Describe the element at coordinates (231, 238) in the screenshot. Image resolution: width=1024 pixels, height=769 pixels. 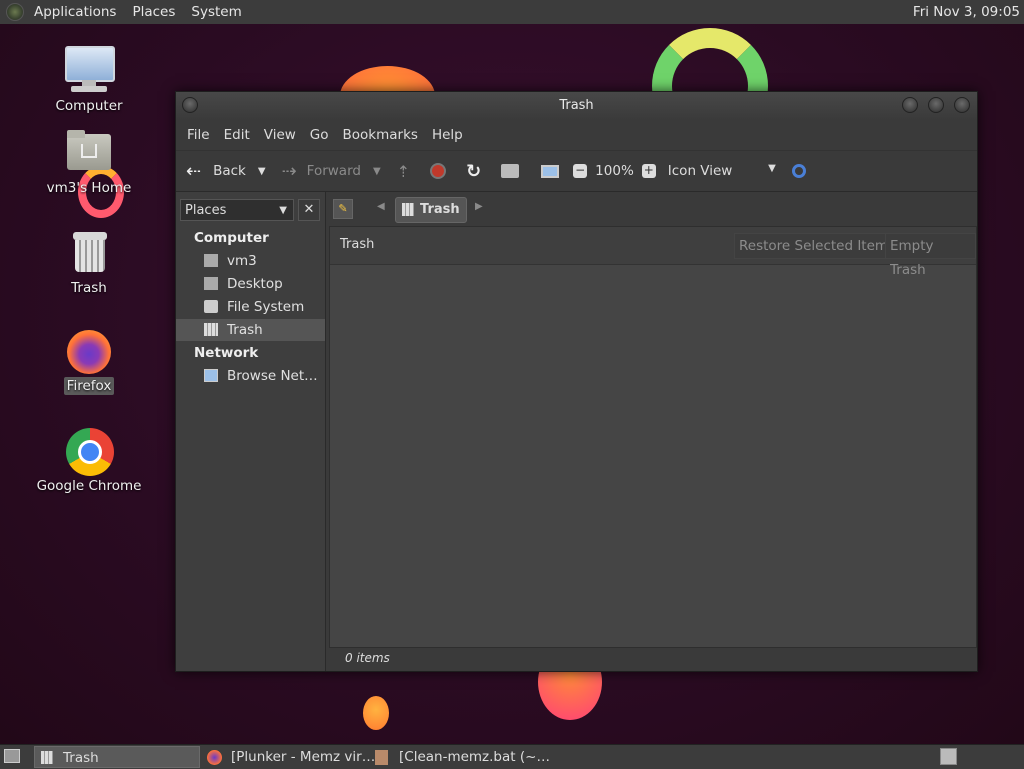
I see `section-computer: Computer` at that location.